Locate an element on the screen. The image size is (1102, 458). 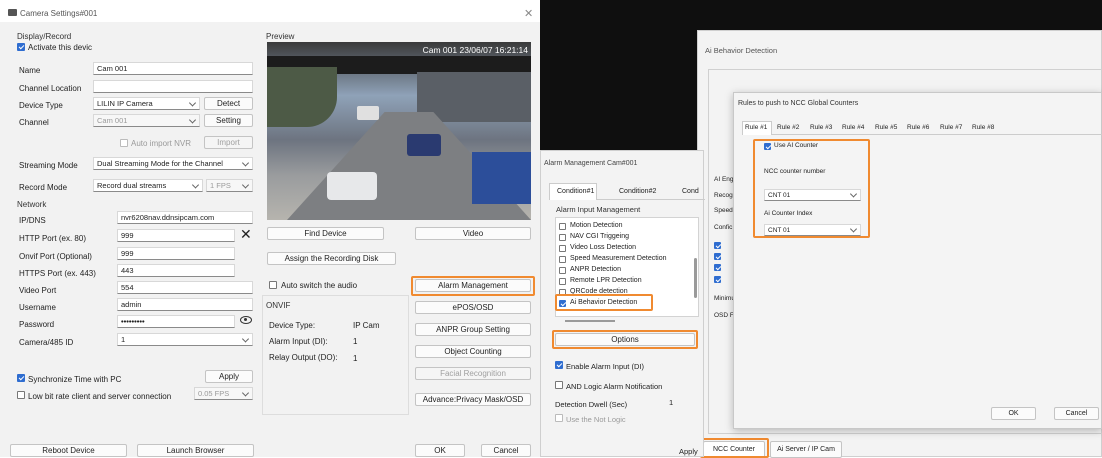
and-logic-checkbox is located at coordinates (559, 385).